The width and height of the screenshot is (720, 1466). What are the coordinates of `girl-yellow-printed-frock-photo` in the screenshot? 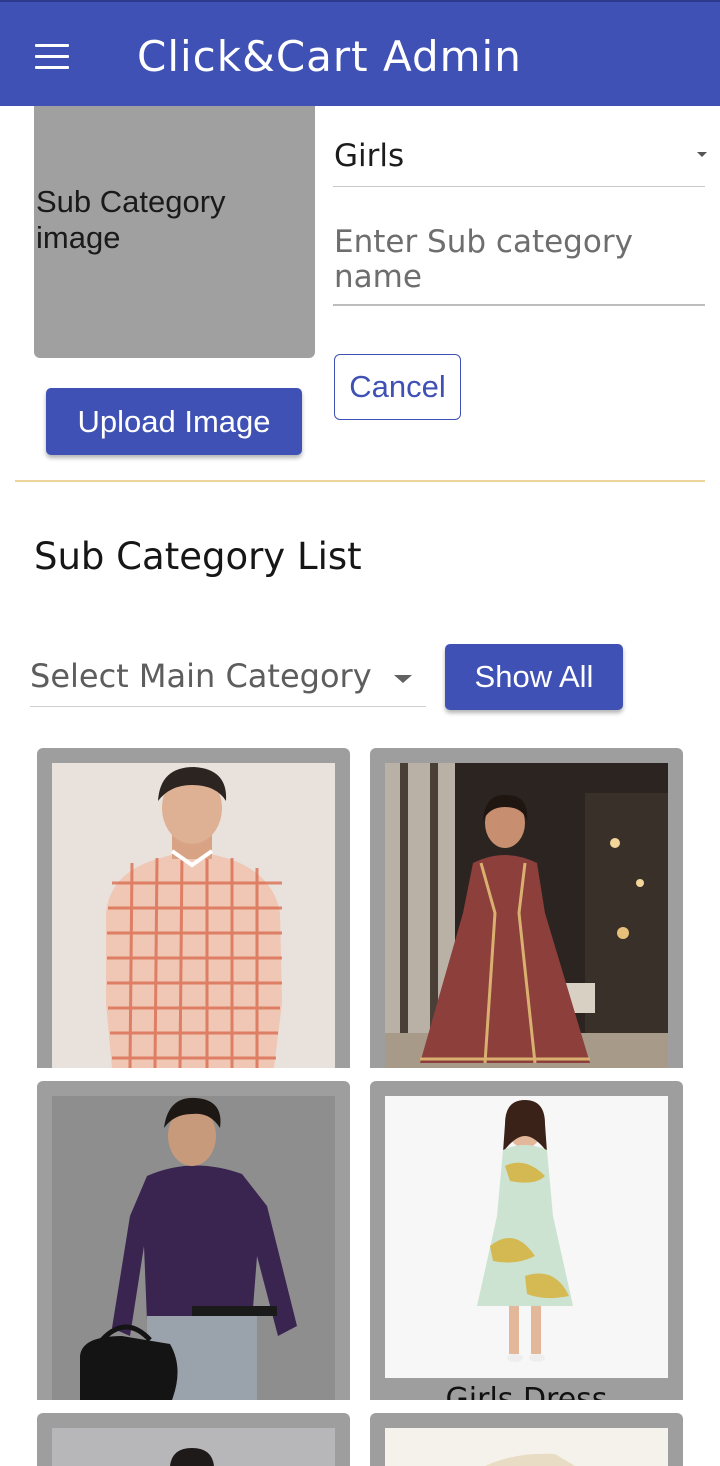 It's located at (526, 1237).